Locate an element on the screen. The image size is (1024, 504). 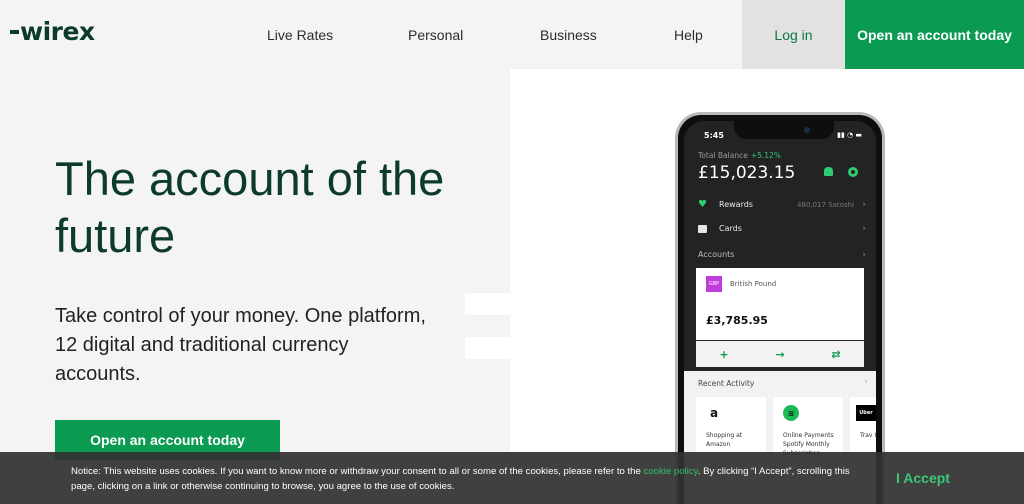
nav-help: Help is located at coordinates (688, 34).